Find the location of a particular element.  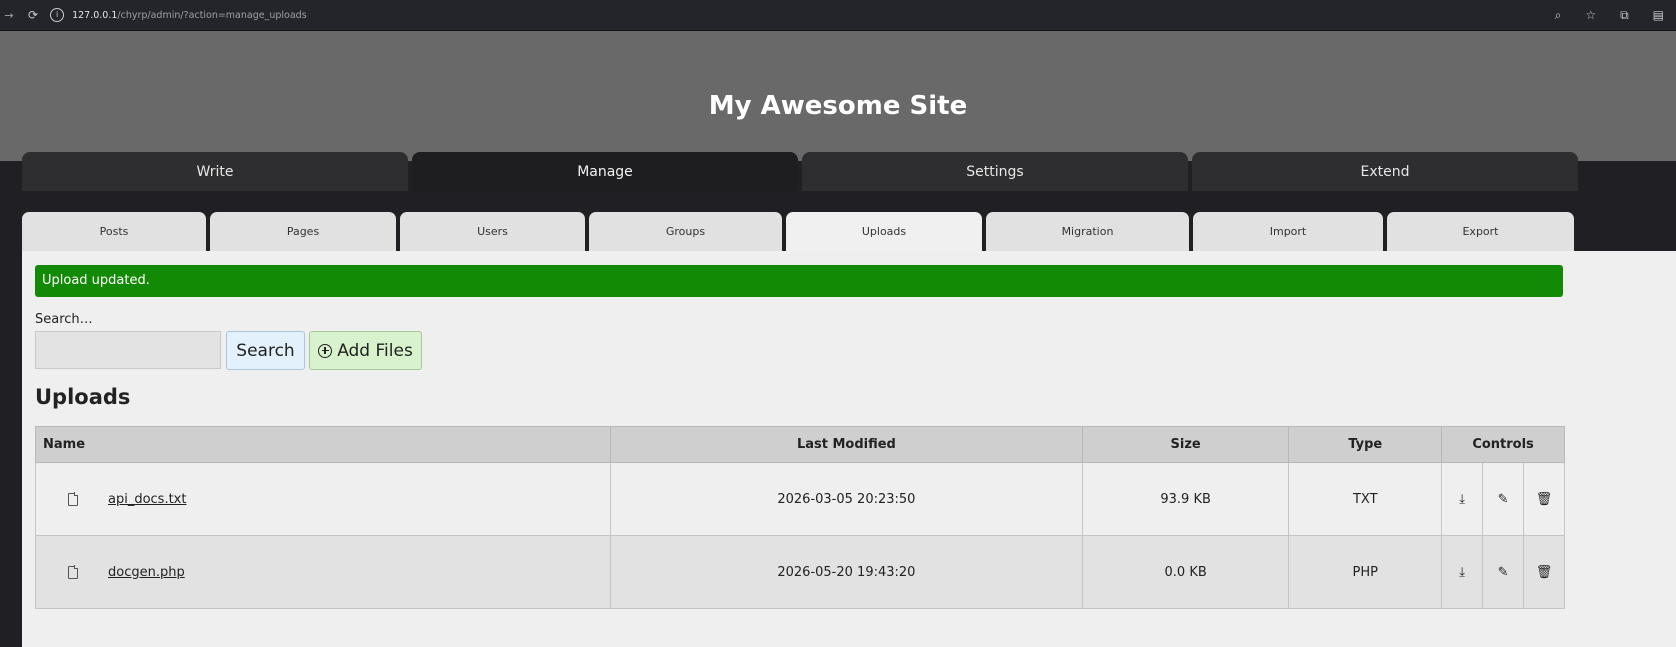

modified-cell: 2026-03-05 20:23:50 is located at coordinates (846, 499).